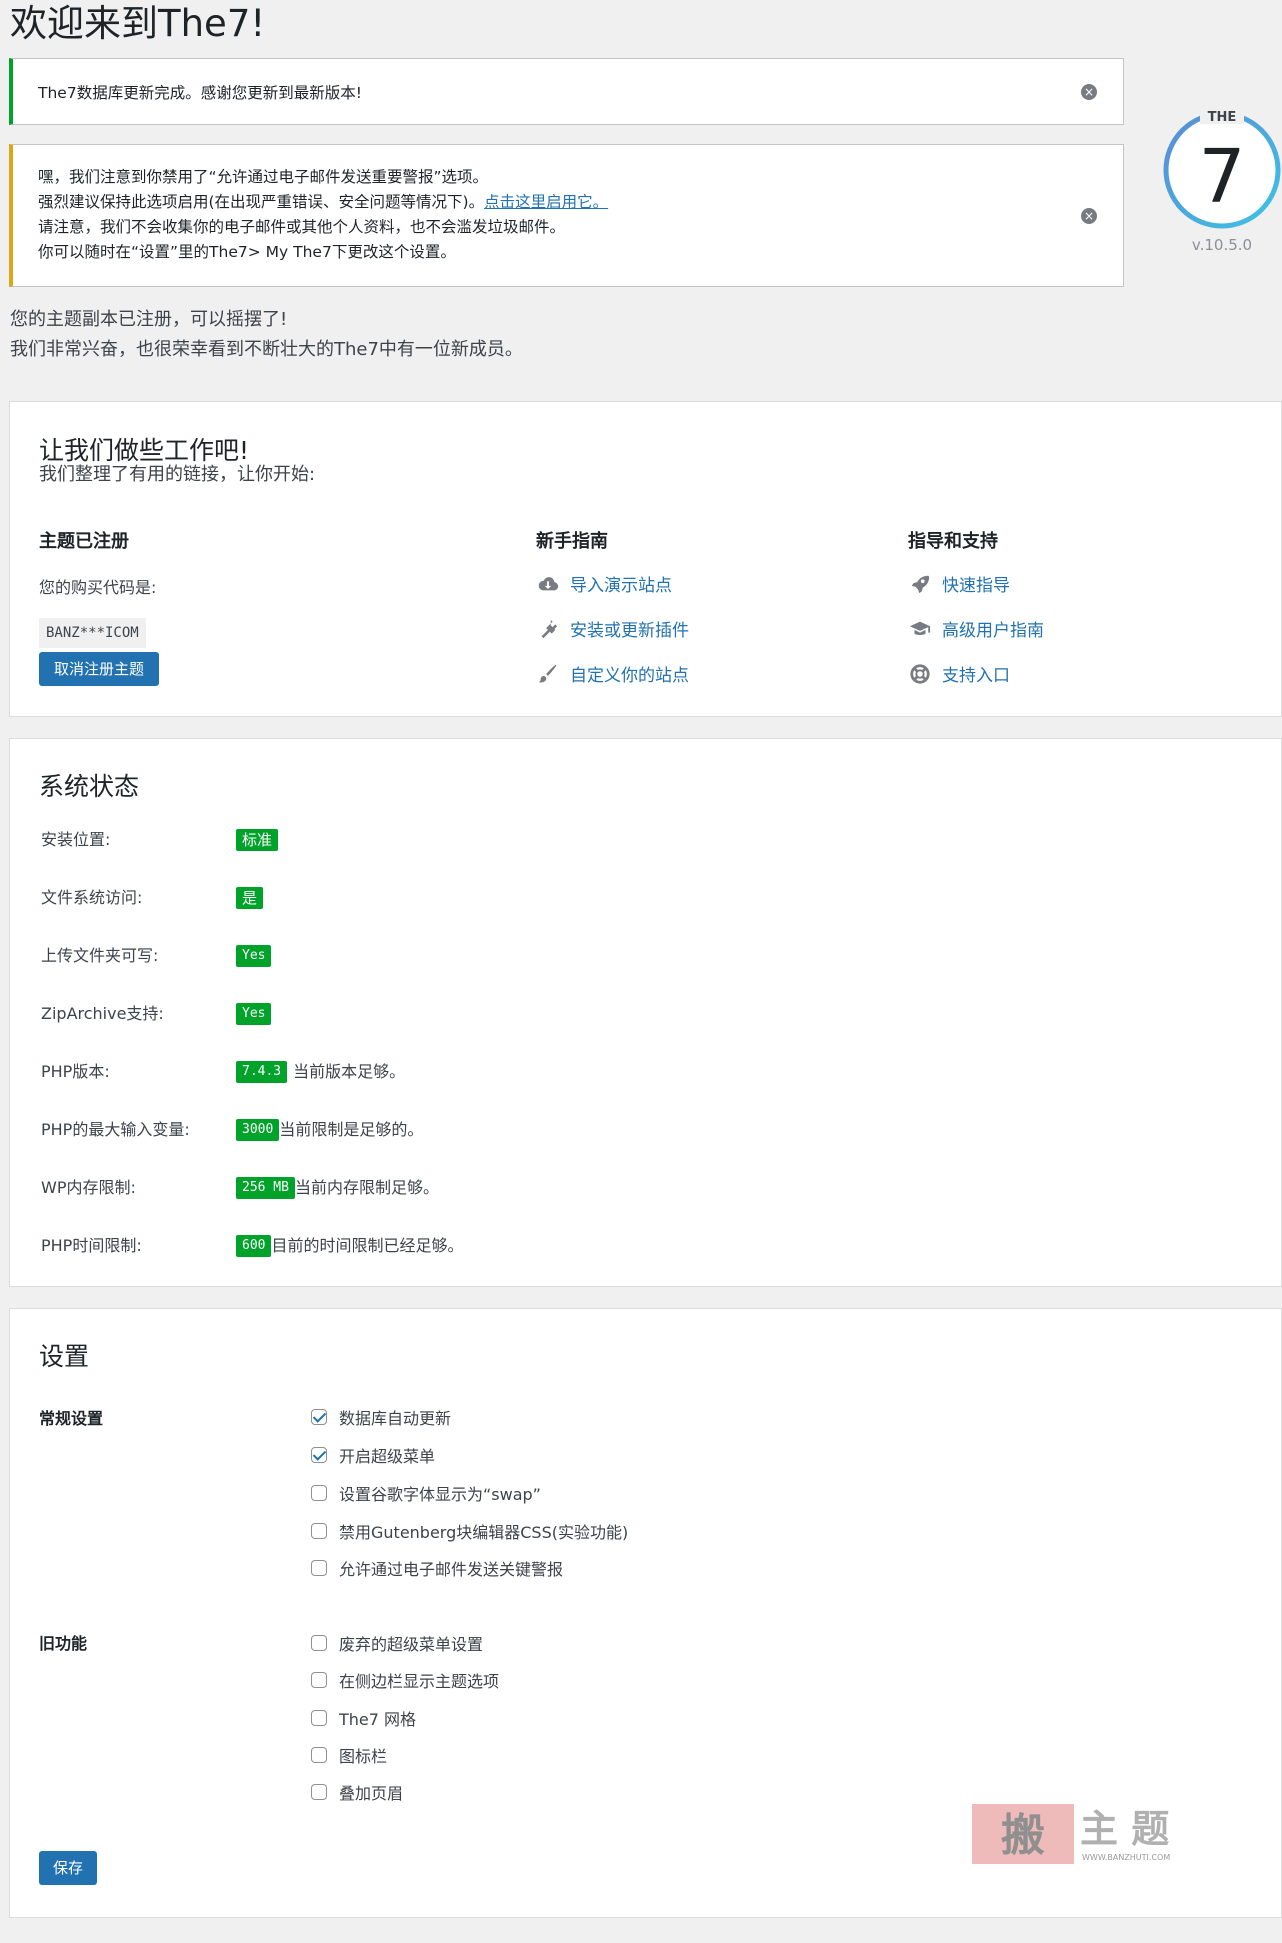 The height and width of the screenshot is (1943, 1282). I want to click on save-button: 保存, so click(68, 1868).